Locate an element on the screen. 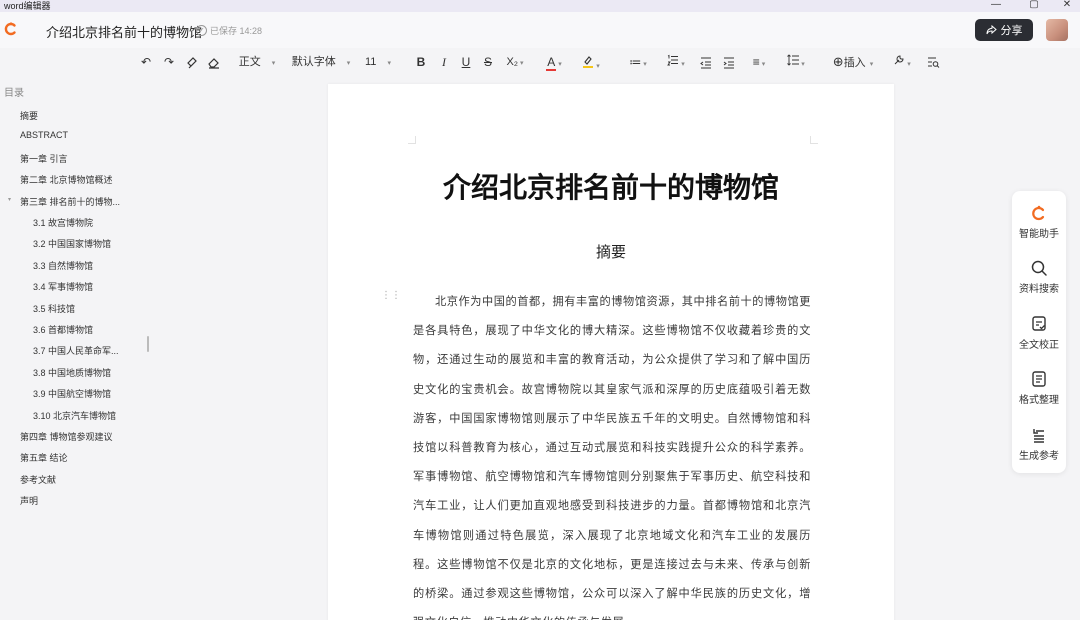 Image resolution: width=1080 pixels, height=620 pixels. reference-label: 生成参考 is located at coordinates (1039, 456).